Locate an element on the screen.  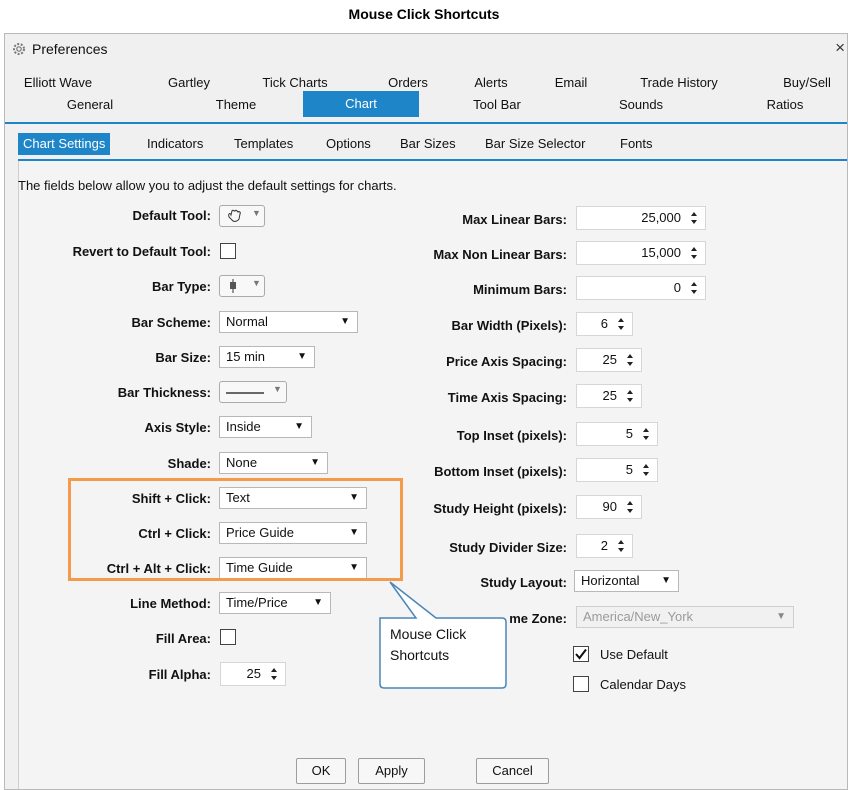
line-method-select: Time/Price ▼ is located at coordinates (275, 603).